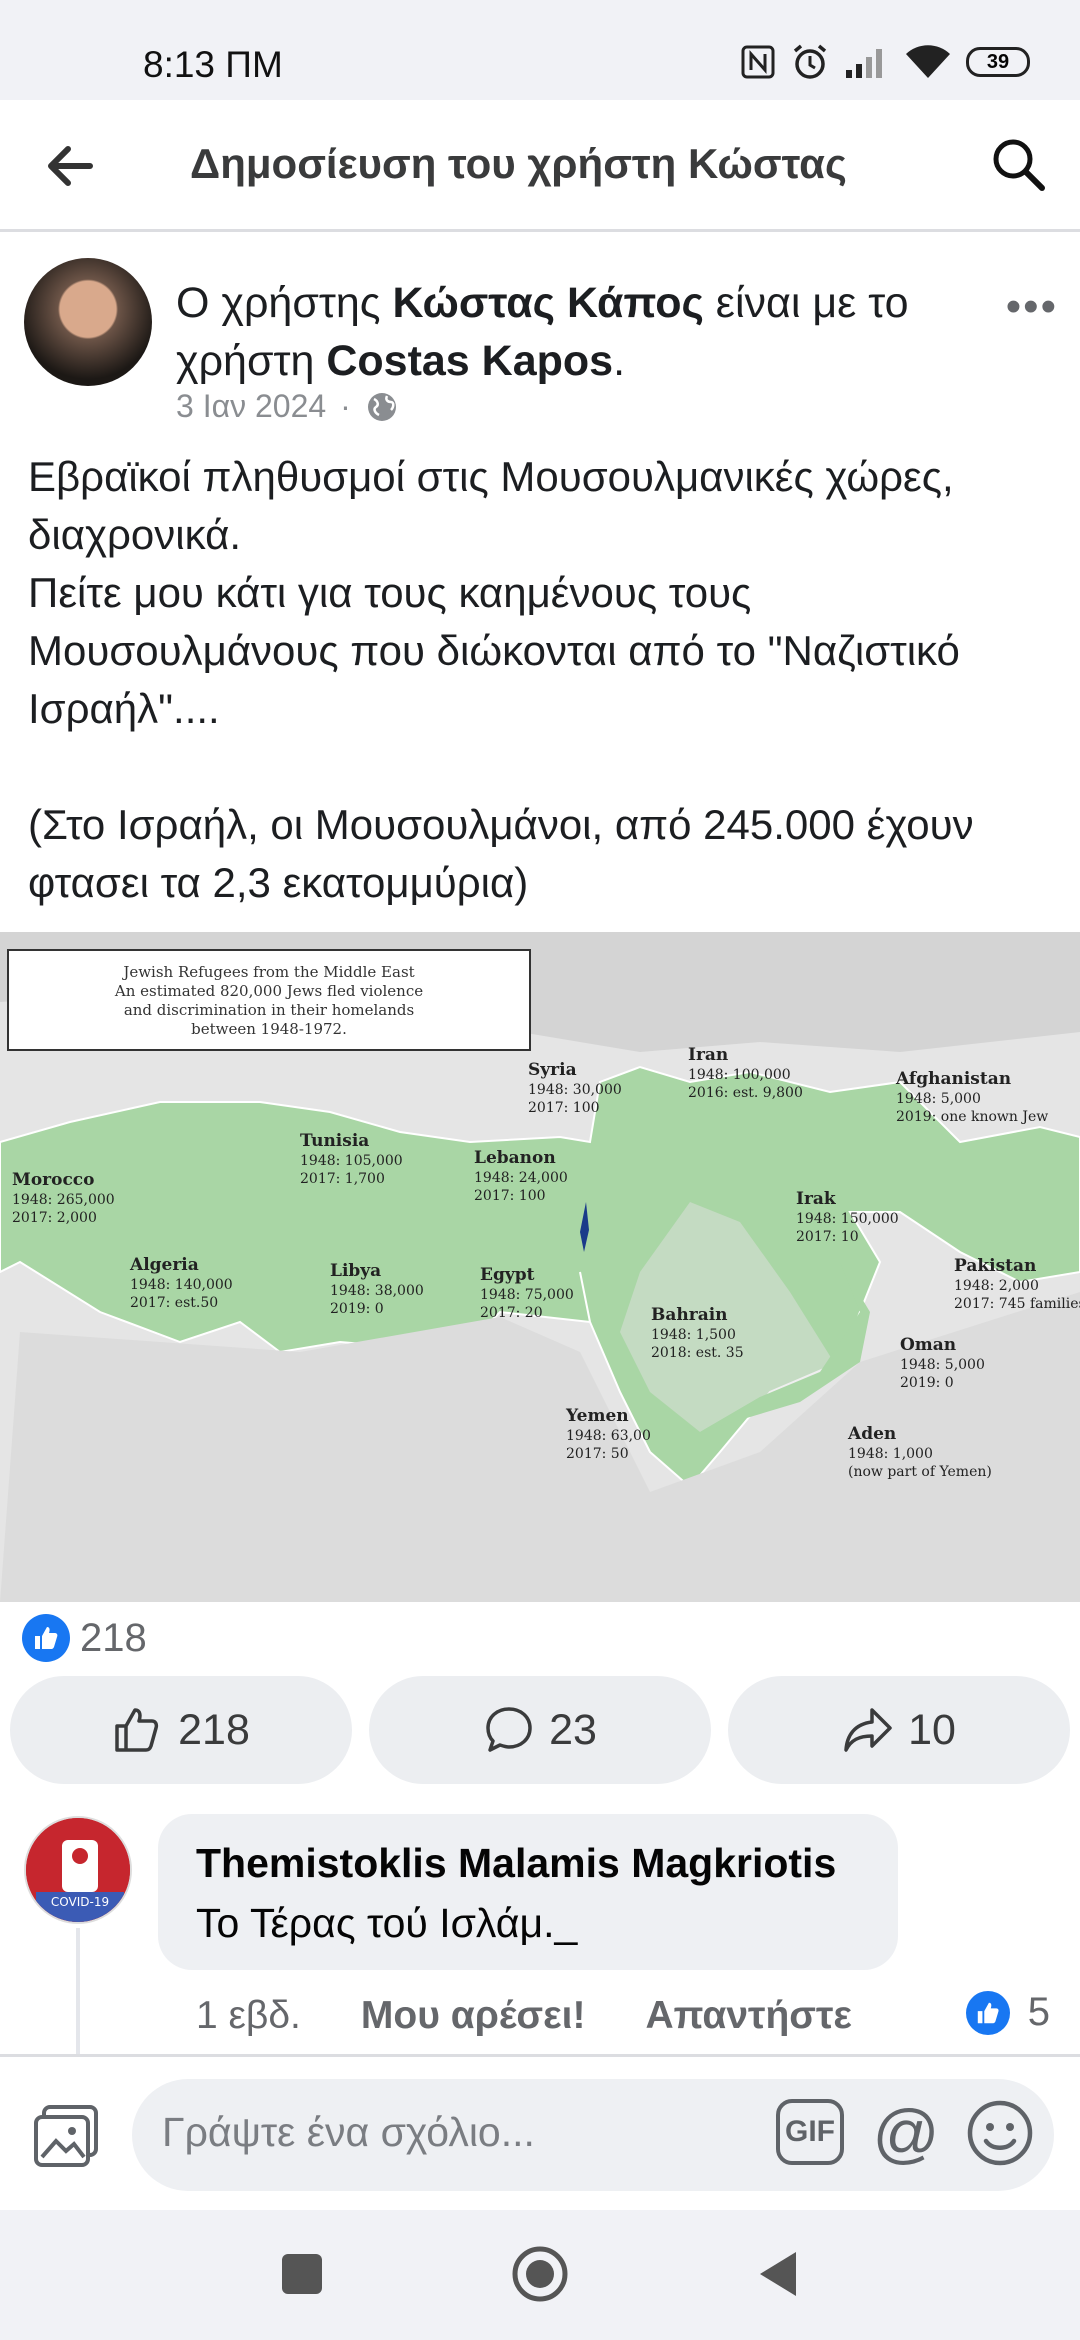 The image size is (1080, 2340). What do you see at coordinates (351, 1161) in the screenshot?
I see `svg-text: 1948: 105,000` at bounding box center [351, 1161].